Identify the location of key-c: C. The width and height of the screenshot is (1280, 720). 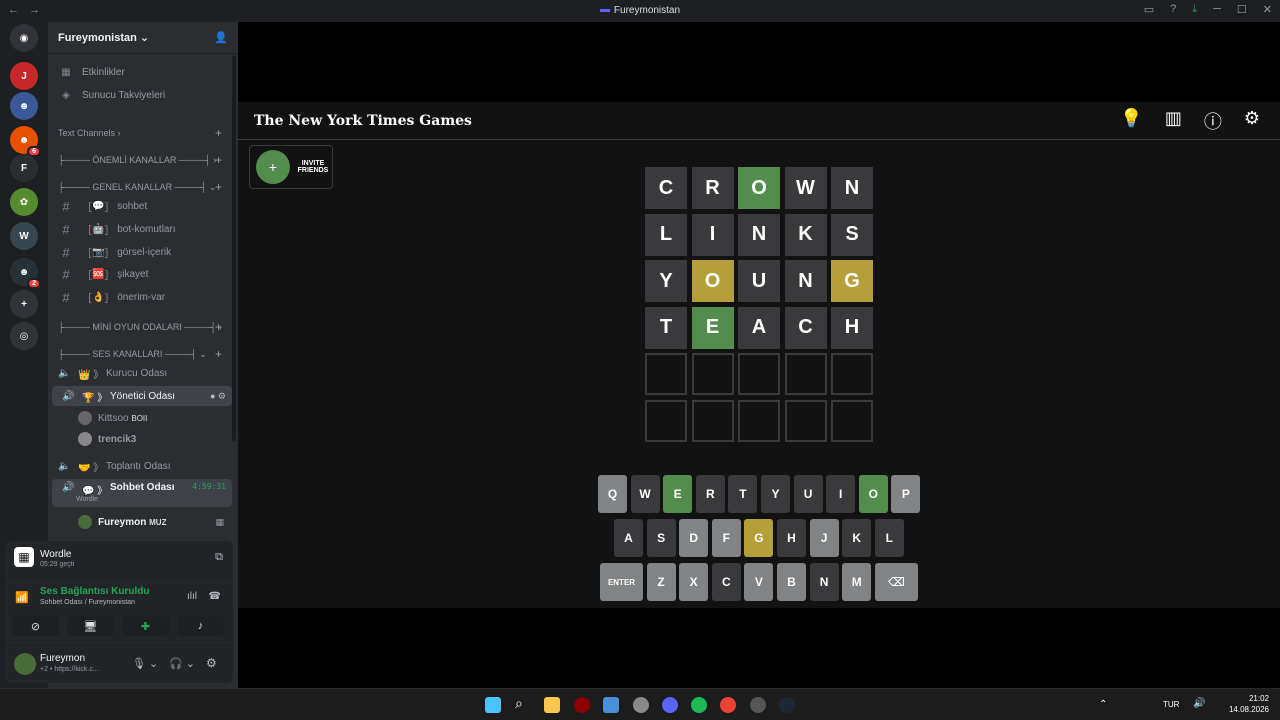
(726, 582).